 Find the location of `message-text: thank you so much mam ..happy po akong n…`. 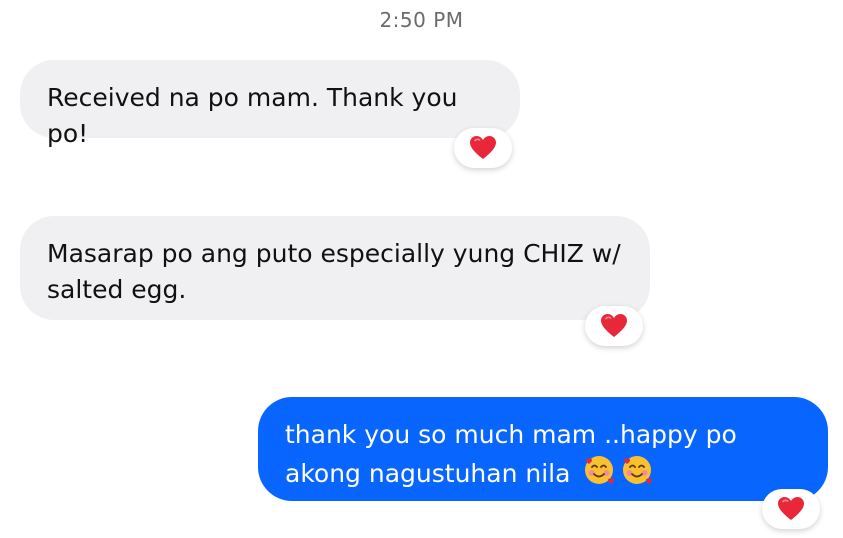

message-text: thank you so much mam ..happy po akong n… is located at coordinates (511, 454).